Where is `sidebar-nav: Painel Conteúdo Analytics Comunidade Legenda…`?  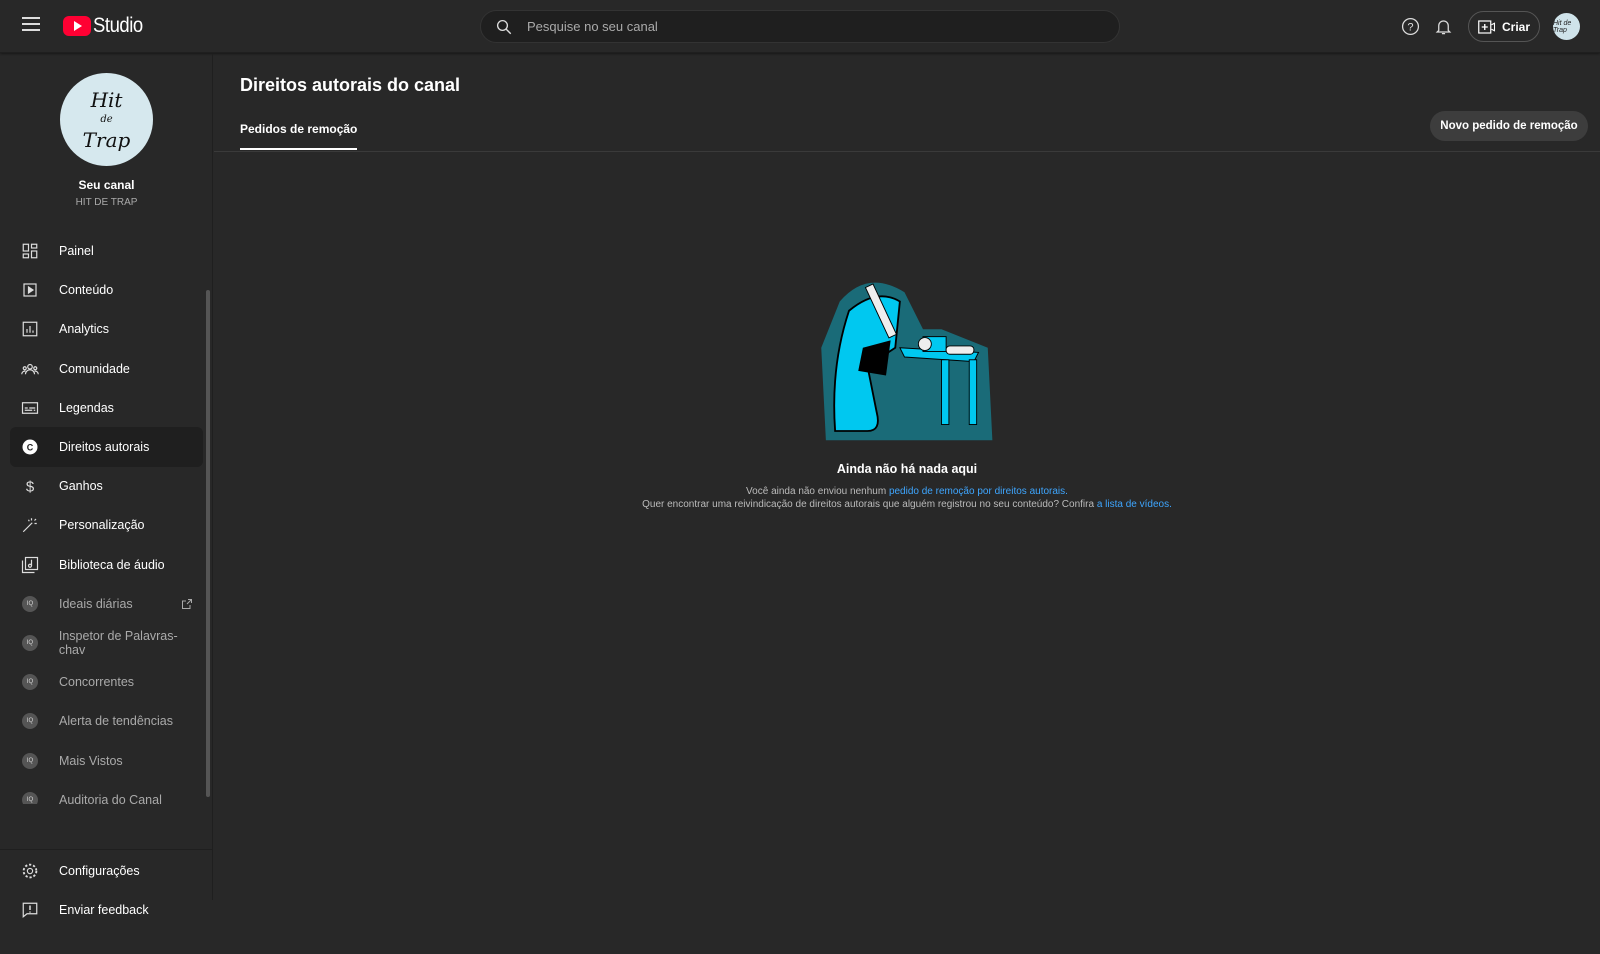 sidebar-nav: Painel Conteúdo Analytics Comunidade Legenda… is located at coordinates (106, 515).